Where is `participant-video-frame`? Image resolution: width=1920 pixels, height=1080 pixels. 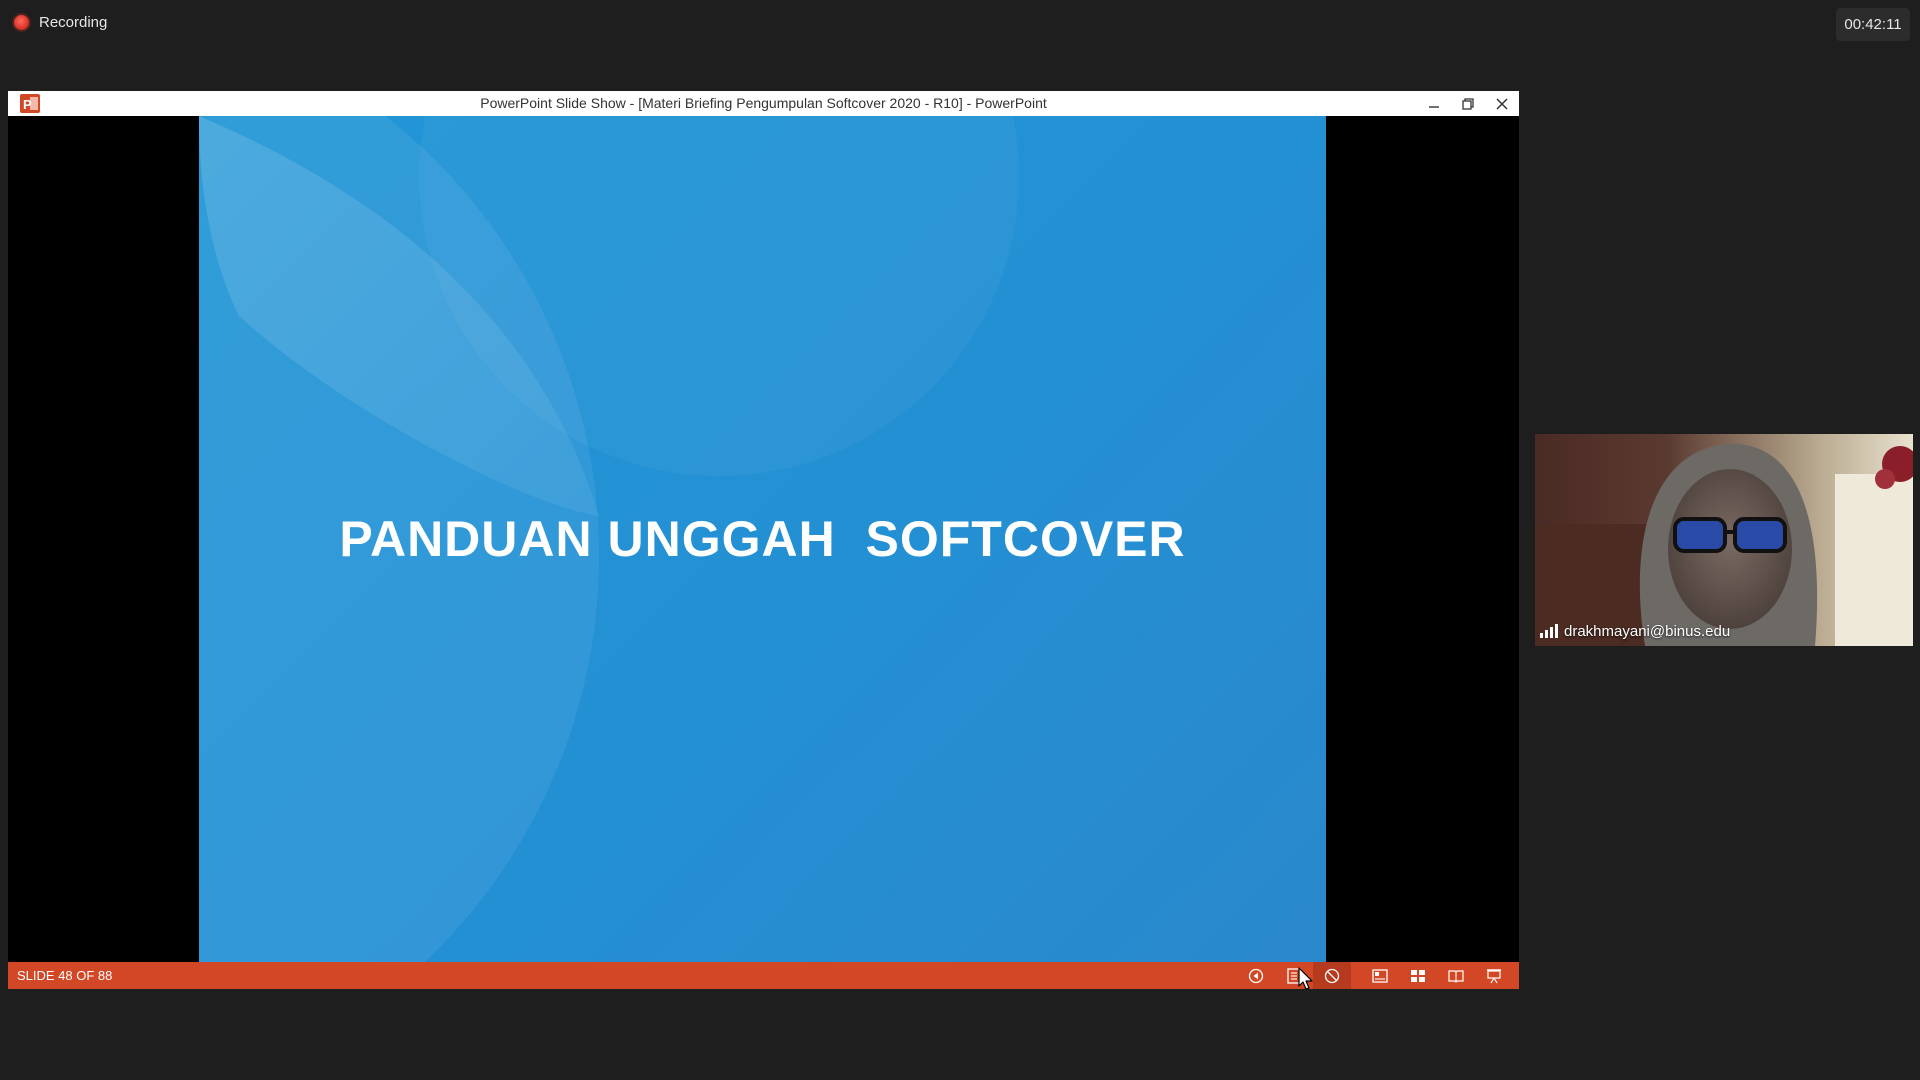 participant-video-frame is located at coordinates (1724, 540).